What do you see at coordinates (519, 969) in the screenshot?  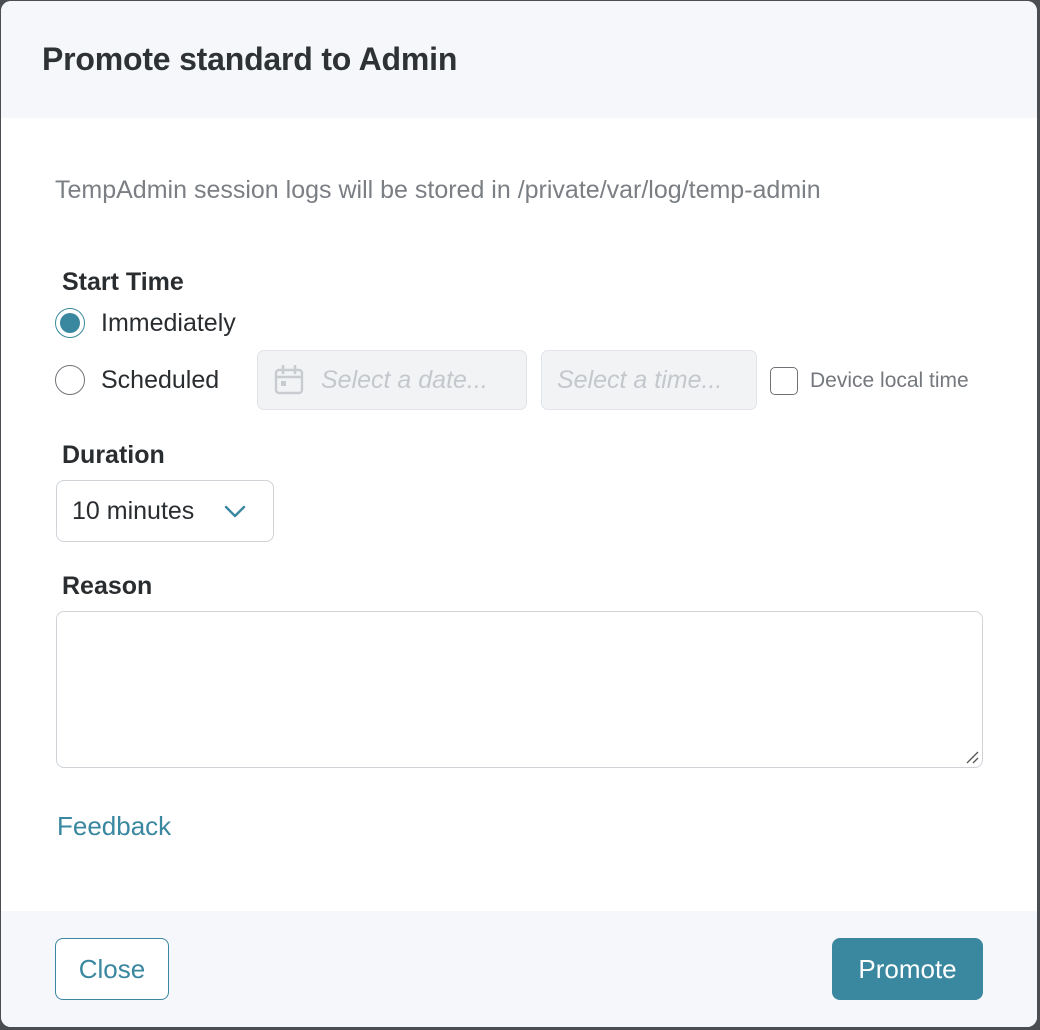 I see `dialog-footer: Close Promote` at bounding box center [519, 969].